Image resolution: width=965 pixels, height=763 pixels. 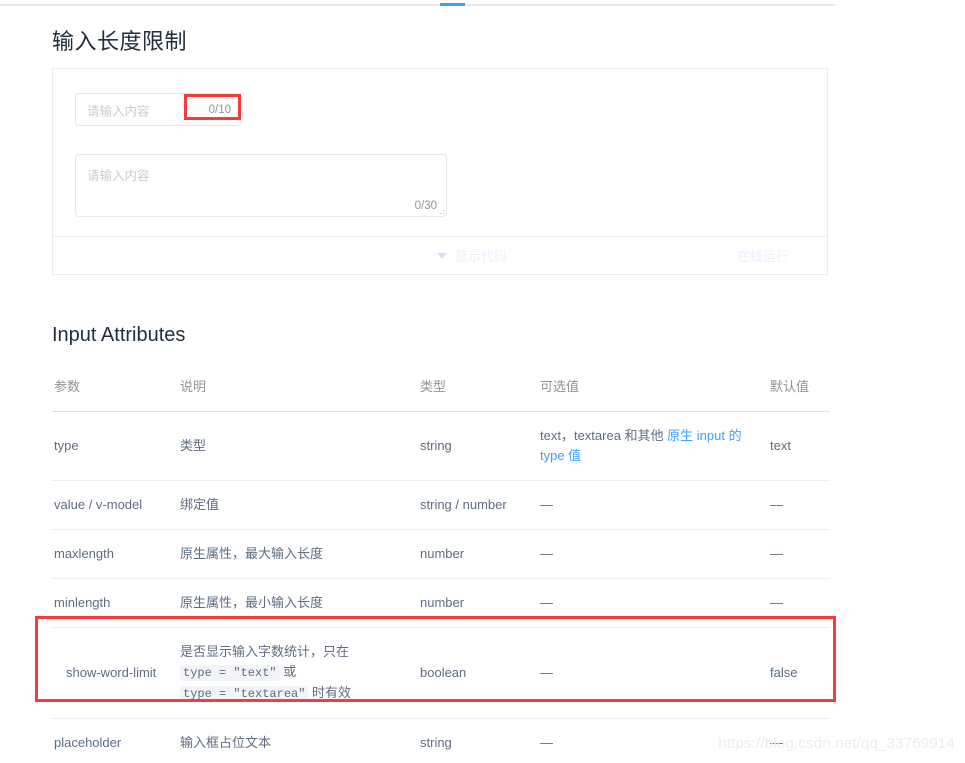 I want to click on run-online-button: 在线运行, so click(x=763, y=255).